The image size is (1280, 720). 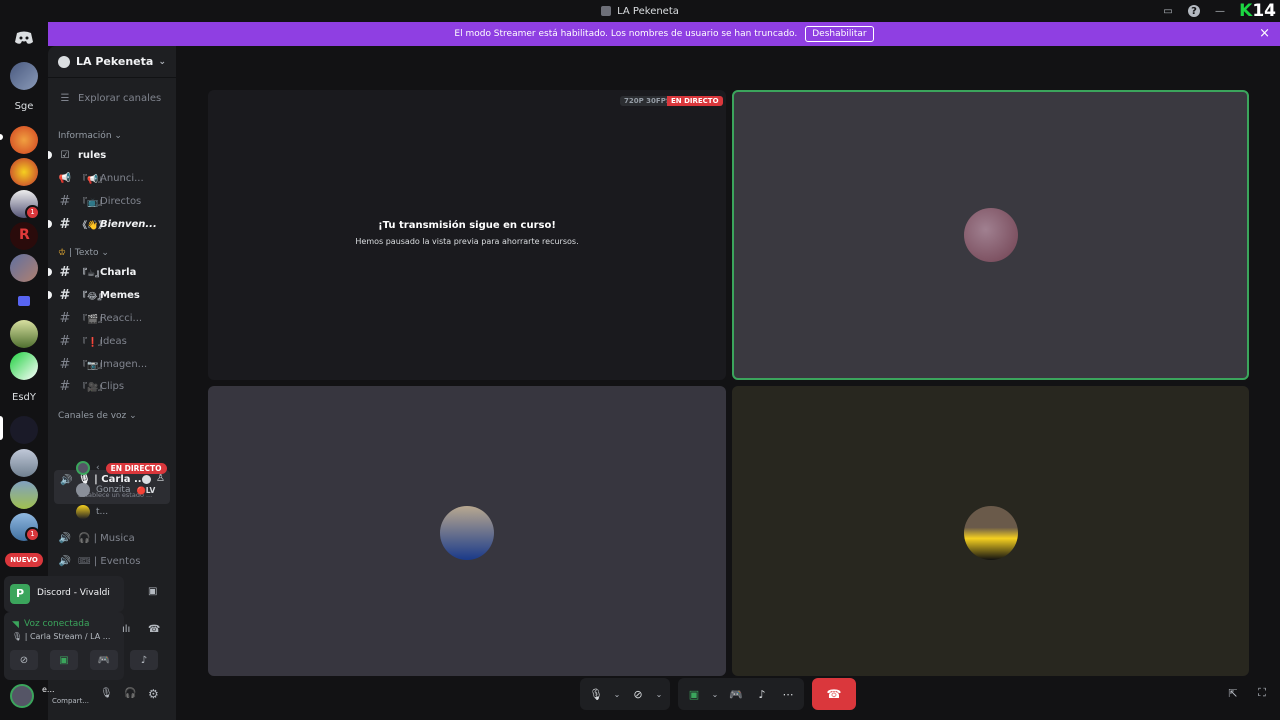 What do you see at coordinates (112, 295) in the screenshot?
I see `channel-memes: # 『😂』 Memes` at bounding box center [112, 295].